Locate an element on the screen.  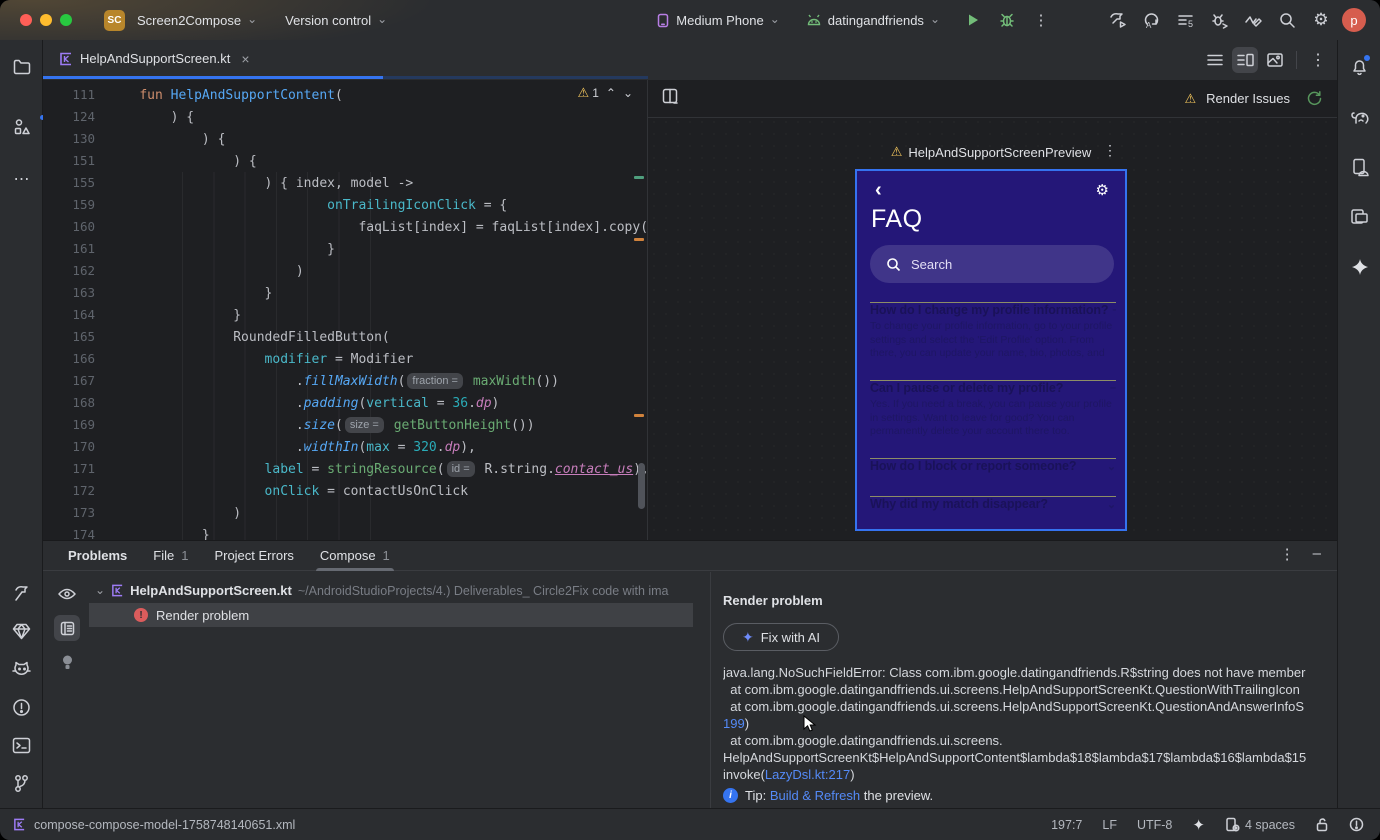
run-configuration-selector: datingandfriends ⌄ is located at coordinates (873, 20).